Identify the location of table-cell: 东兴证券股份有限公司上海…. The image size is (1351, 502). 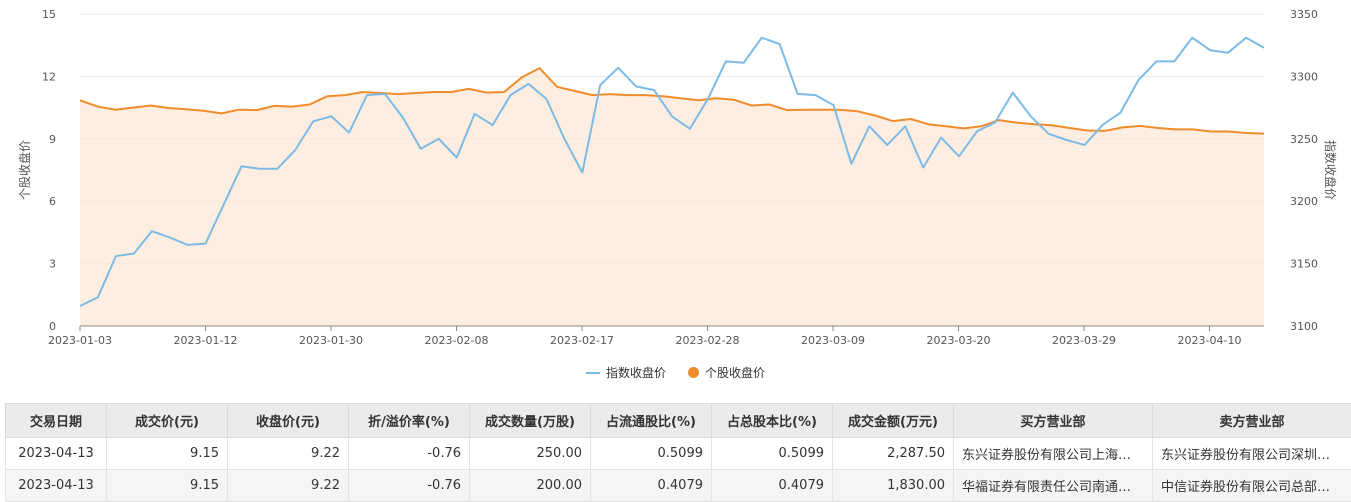
(1053, 454).